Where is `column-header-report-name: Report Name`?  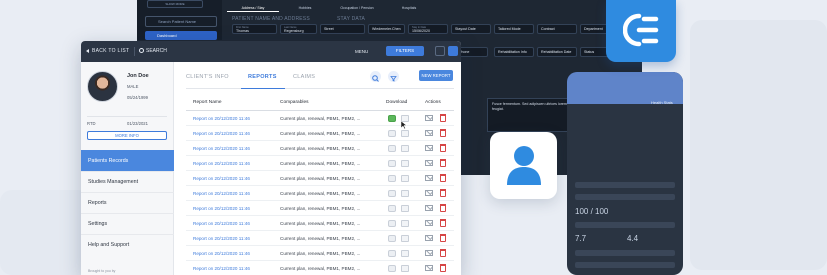
column-header-report-name: Report Name is located at coordinates (207, 102).